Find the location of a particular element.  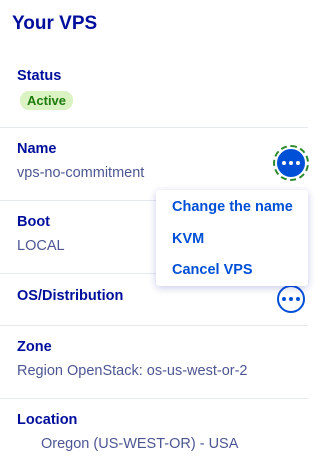

location-value: Oregon (US-WEST-OR) - USA is located at coordinates (140, 444).